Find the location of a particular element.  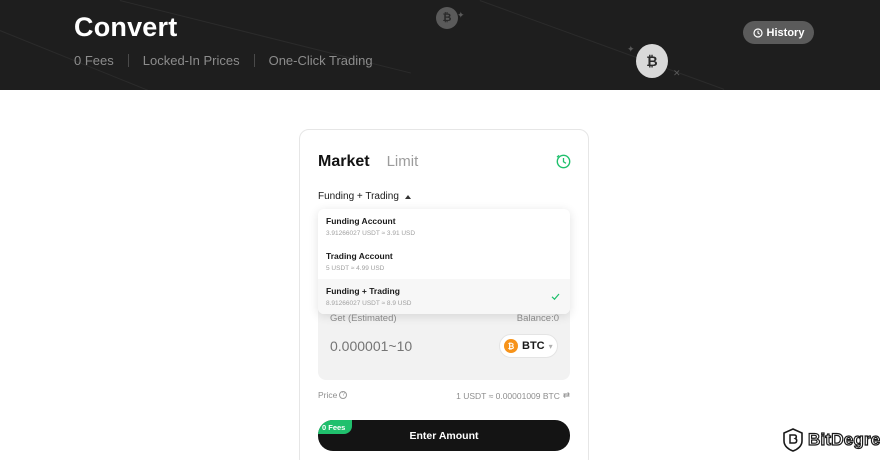

decorative-coin-icon: ₿ is located at coordinates (447, 18).